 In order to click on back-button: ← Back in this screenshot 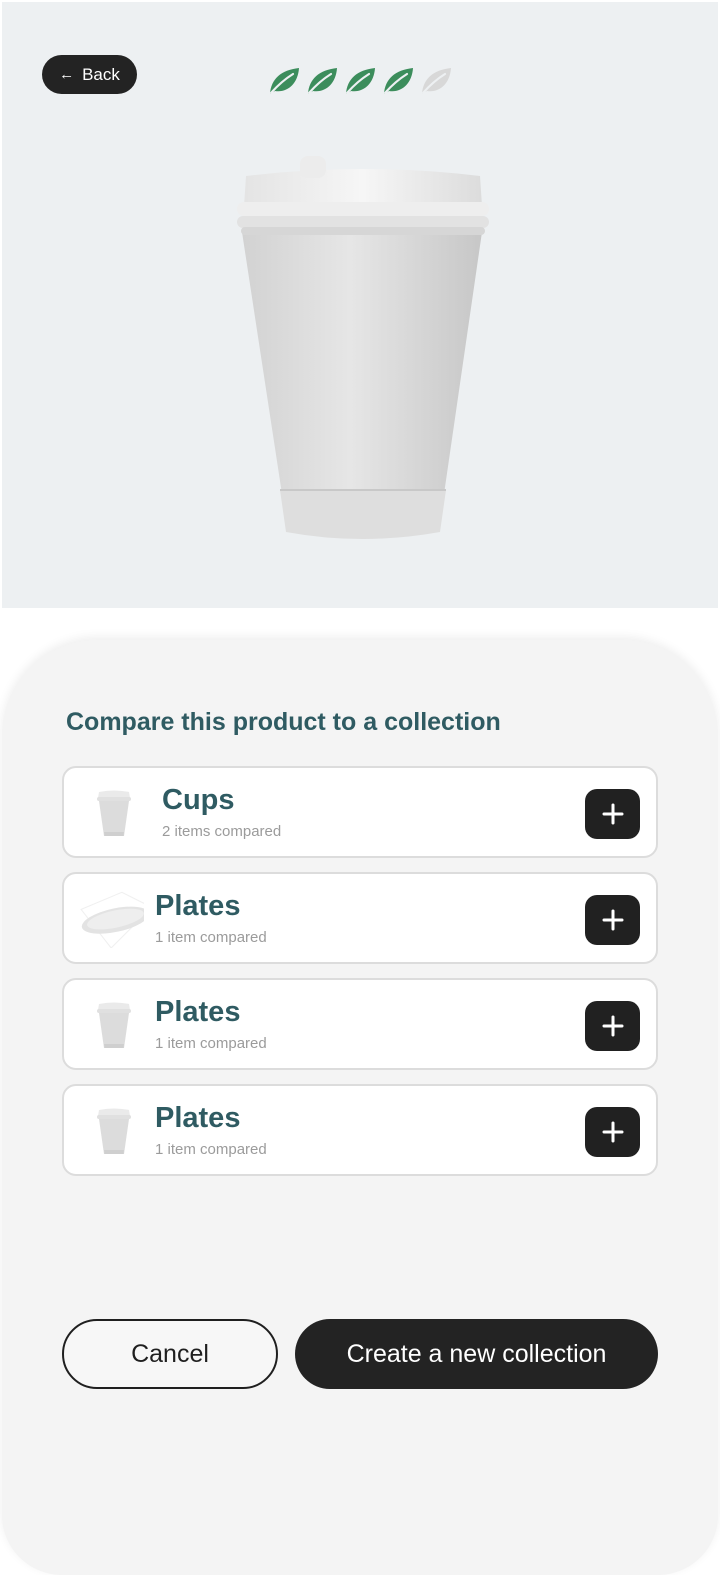, I will do `click(89, 74)`.